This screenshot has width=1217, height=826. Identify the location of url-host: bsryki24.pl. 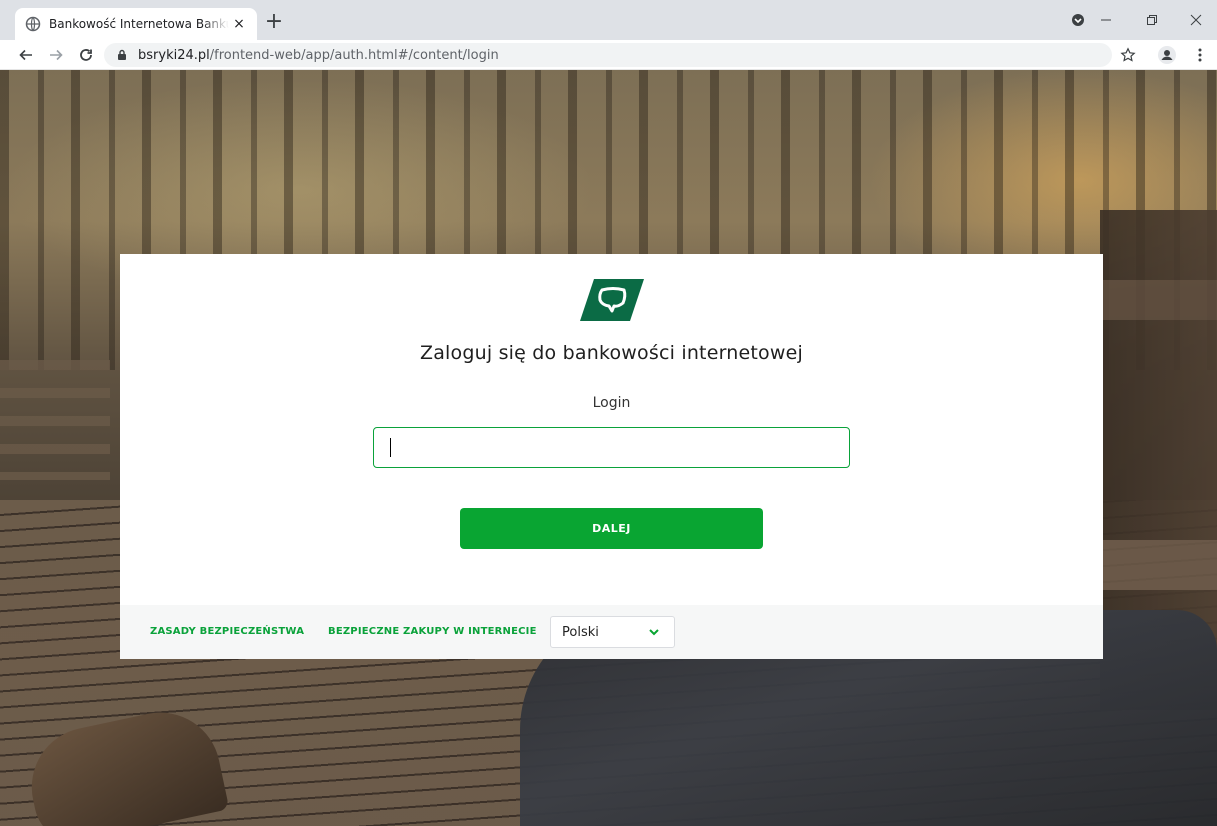
(174, 55).